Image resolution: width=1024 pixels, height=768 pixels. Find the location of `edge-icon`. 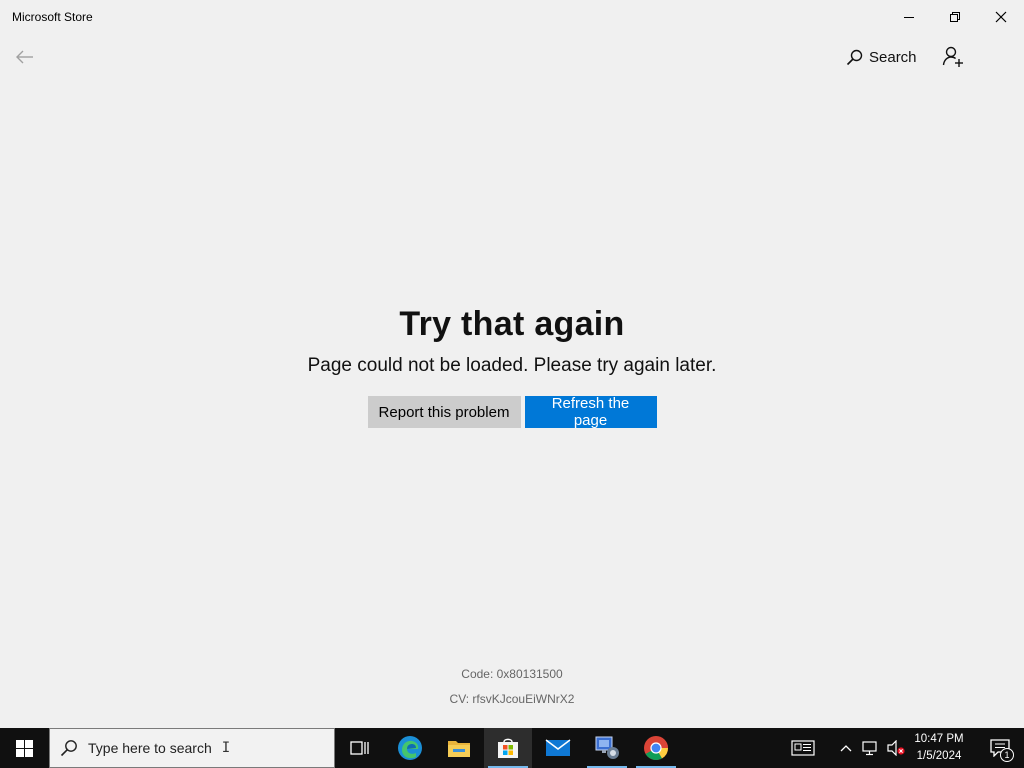

edge-icon is located at coordinates (410, 748).